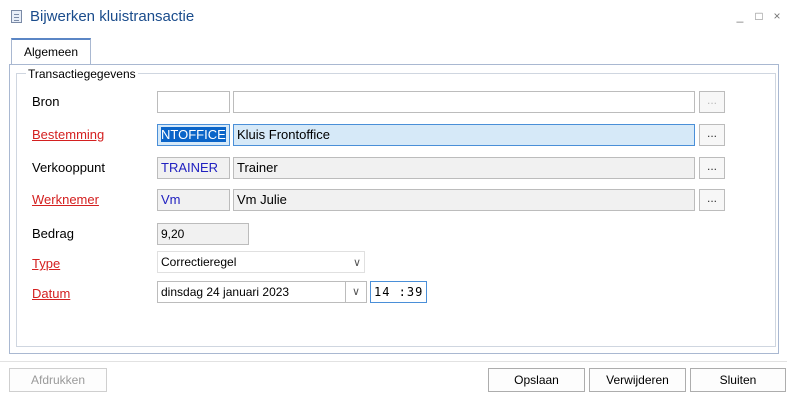 The image size is (787, 396). I want to click on tab-strip: Algemeen, so click(394, 50).